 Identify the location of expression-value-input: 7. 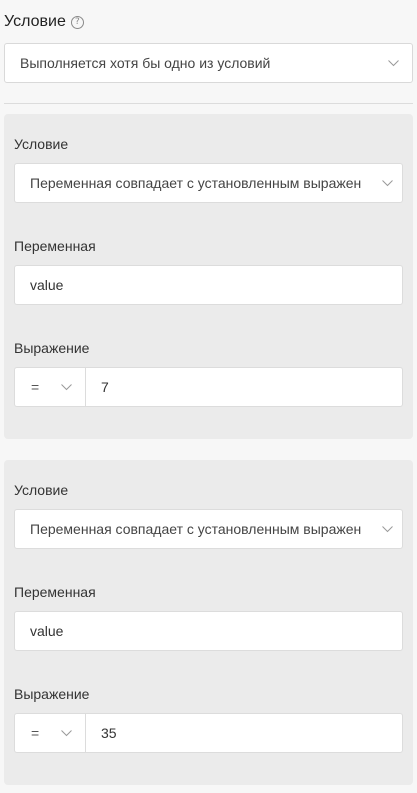
(244, 387).